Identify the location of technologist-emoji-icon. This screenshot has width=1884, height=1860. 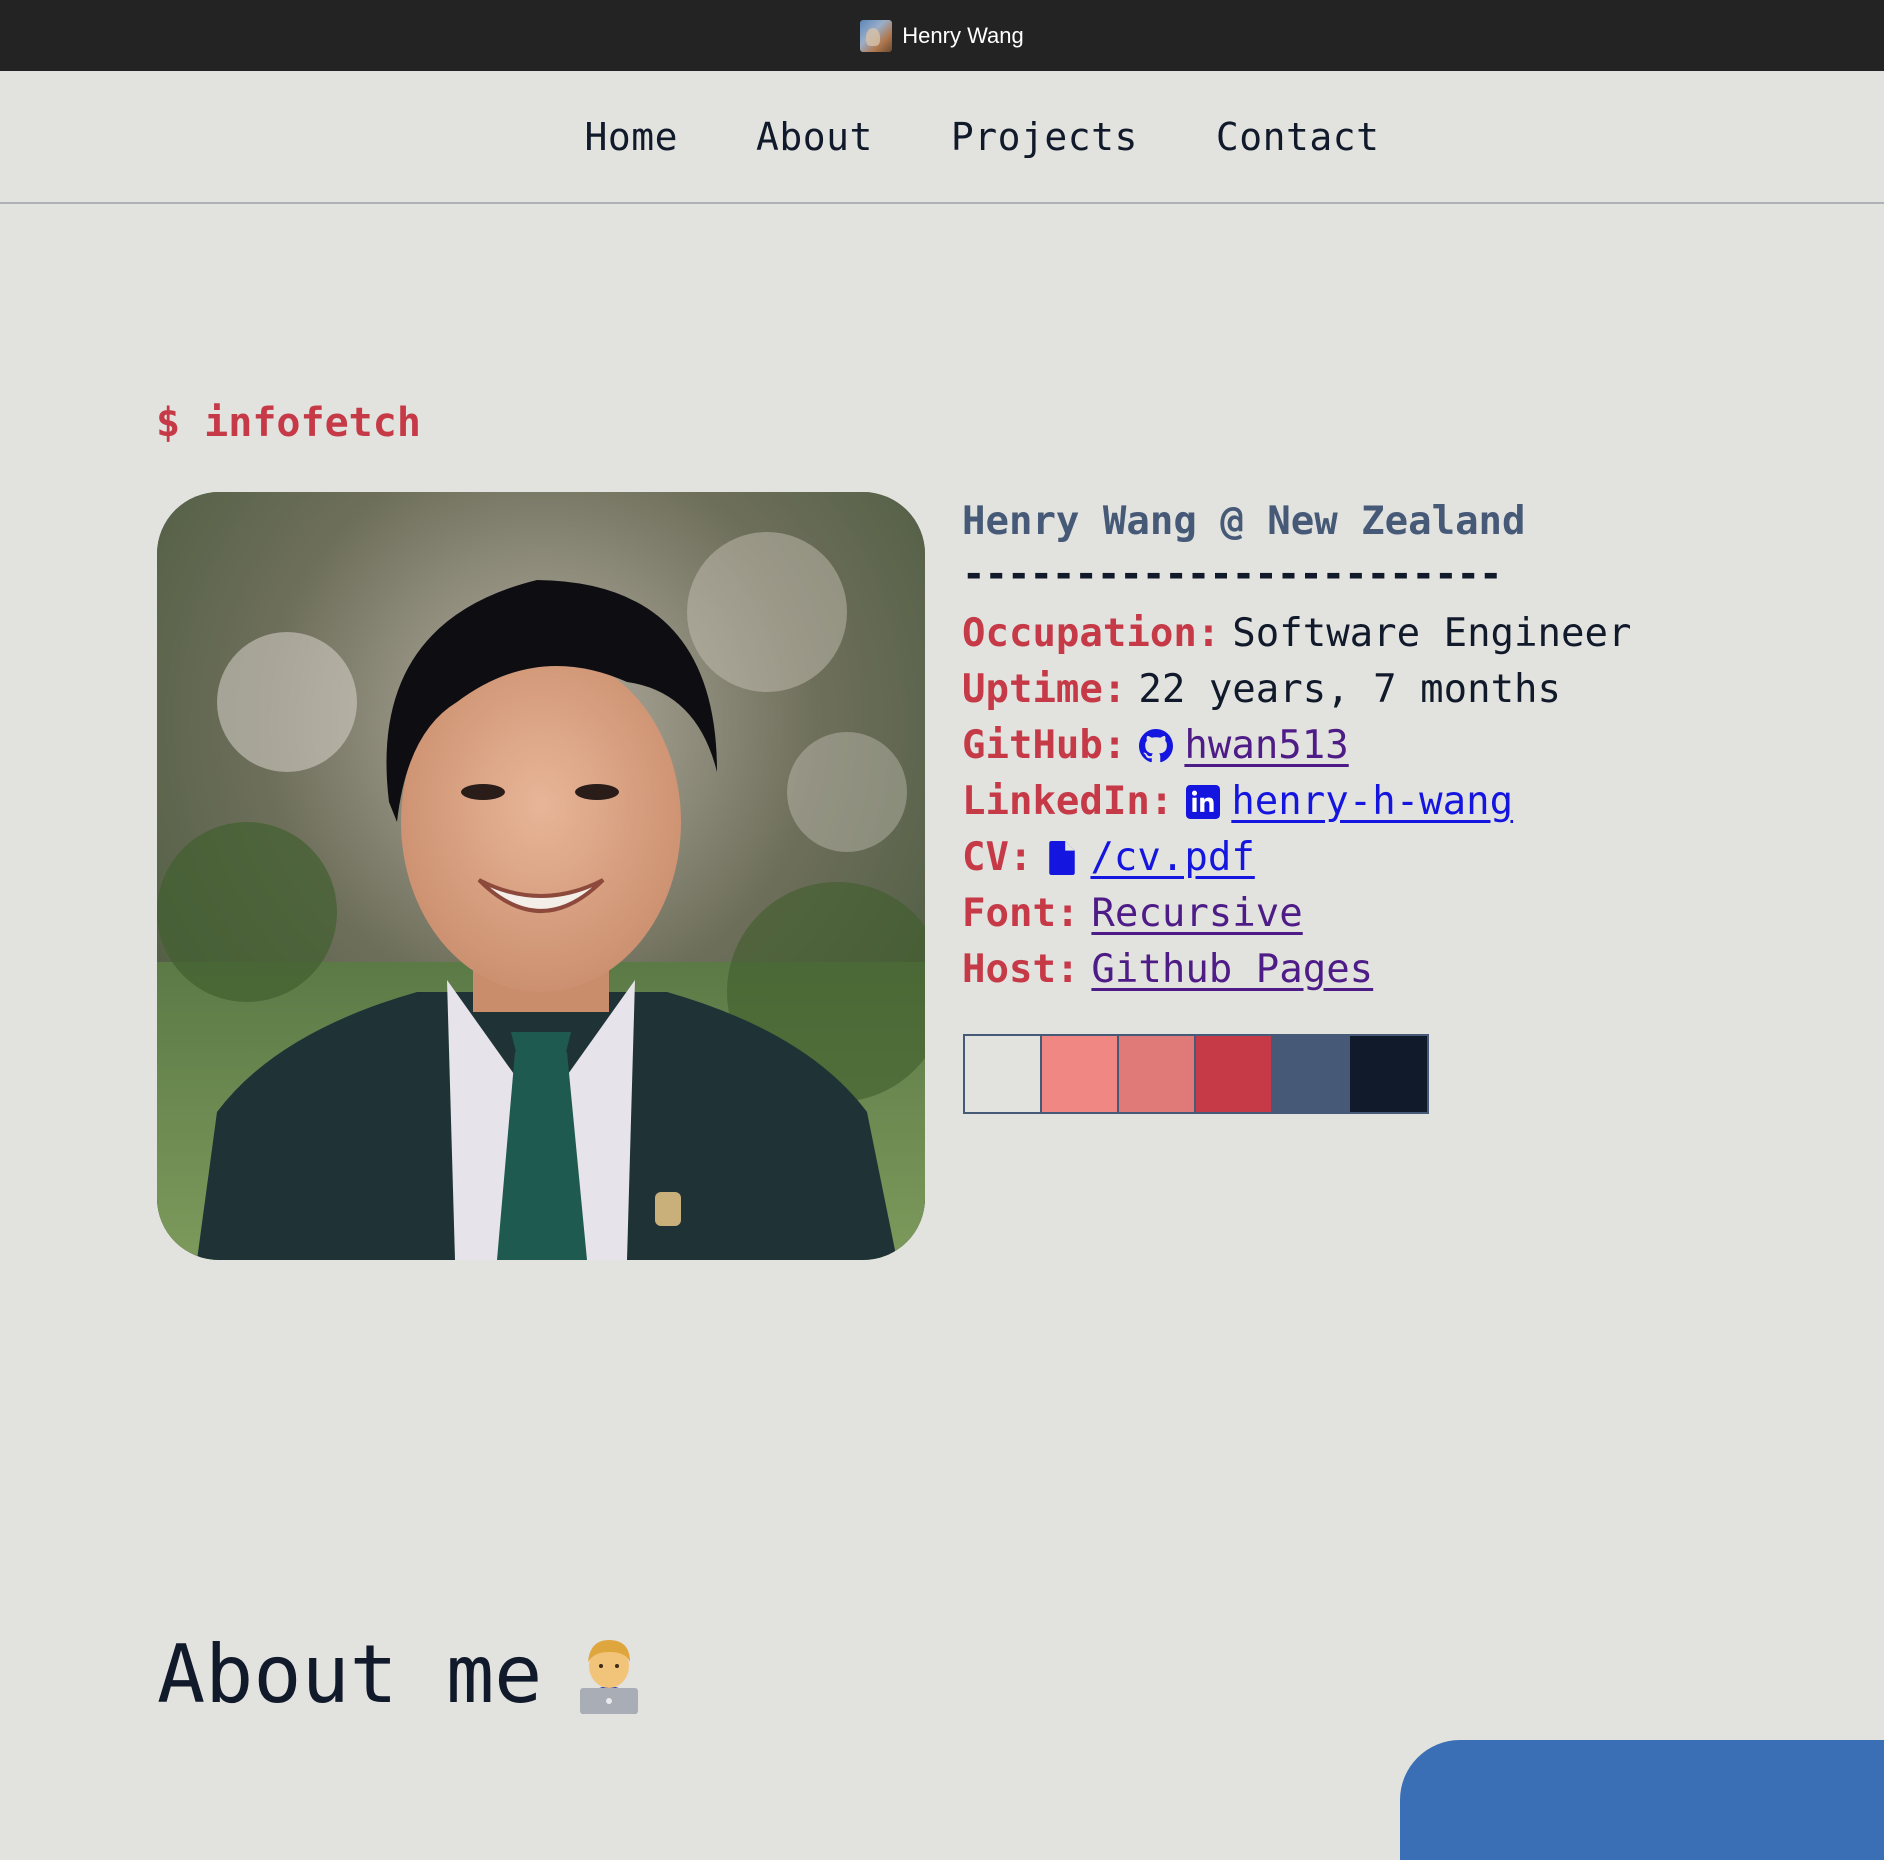
(609, 1675).